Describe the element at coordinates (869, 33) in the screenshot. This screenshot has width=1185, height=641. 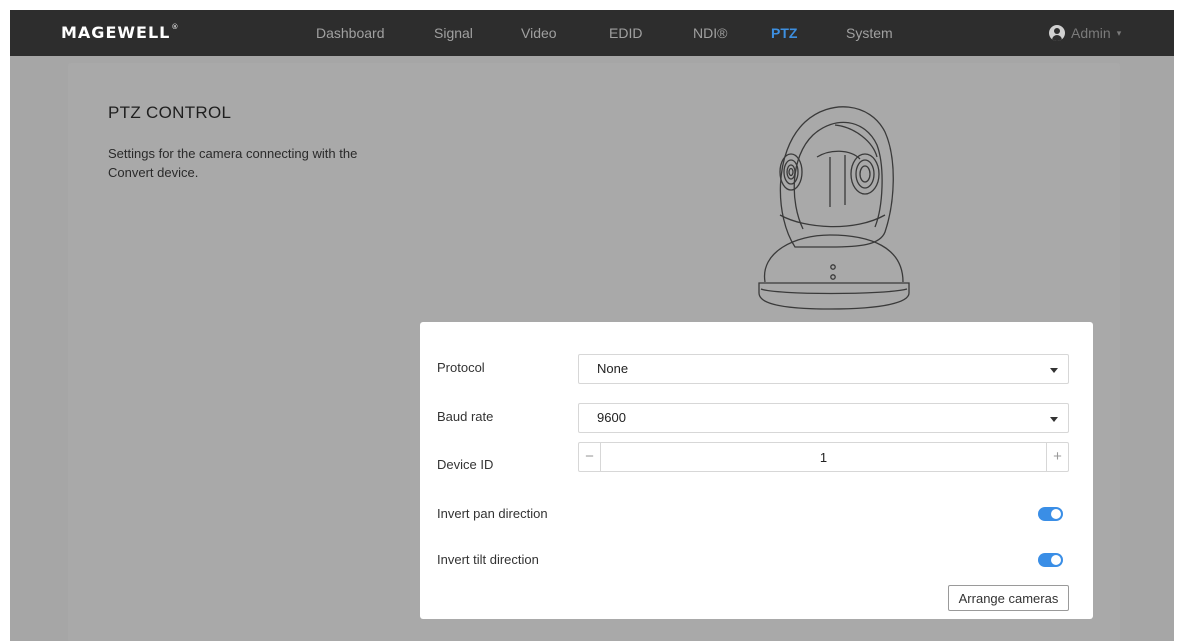
I see `nav-system: System` at that location.